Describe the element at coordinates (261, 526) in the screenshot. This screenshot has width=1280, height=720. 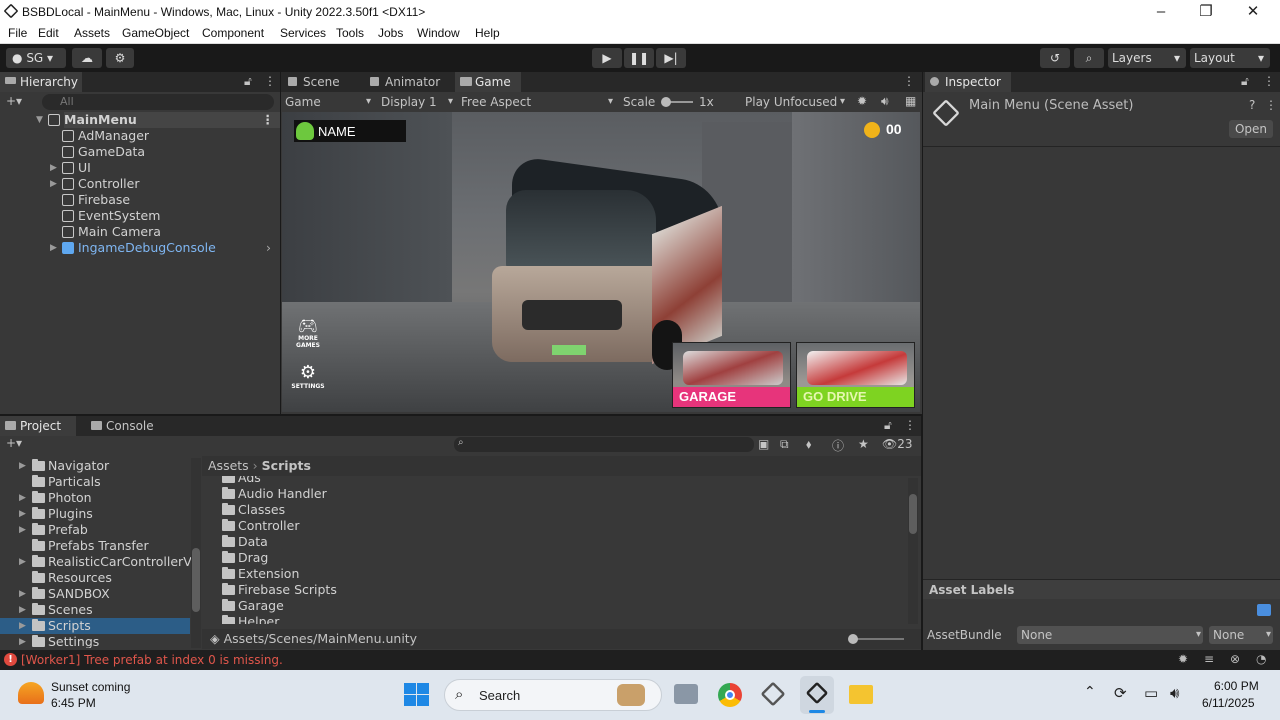
I see `list-item: Controller` at that location.